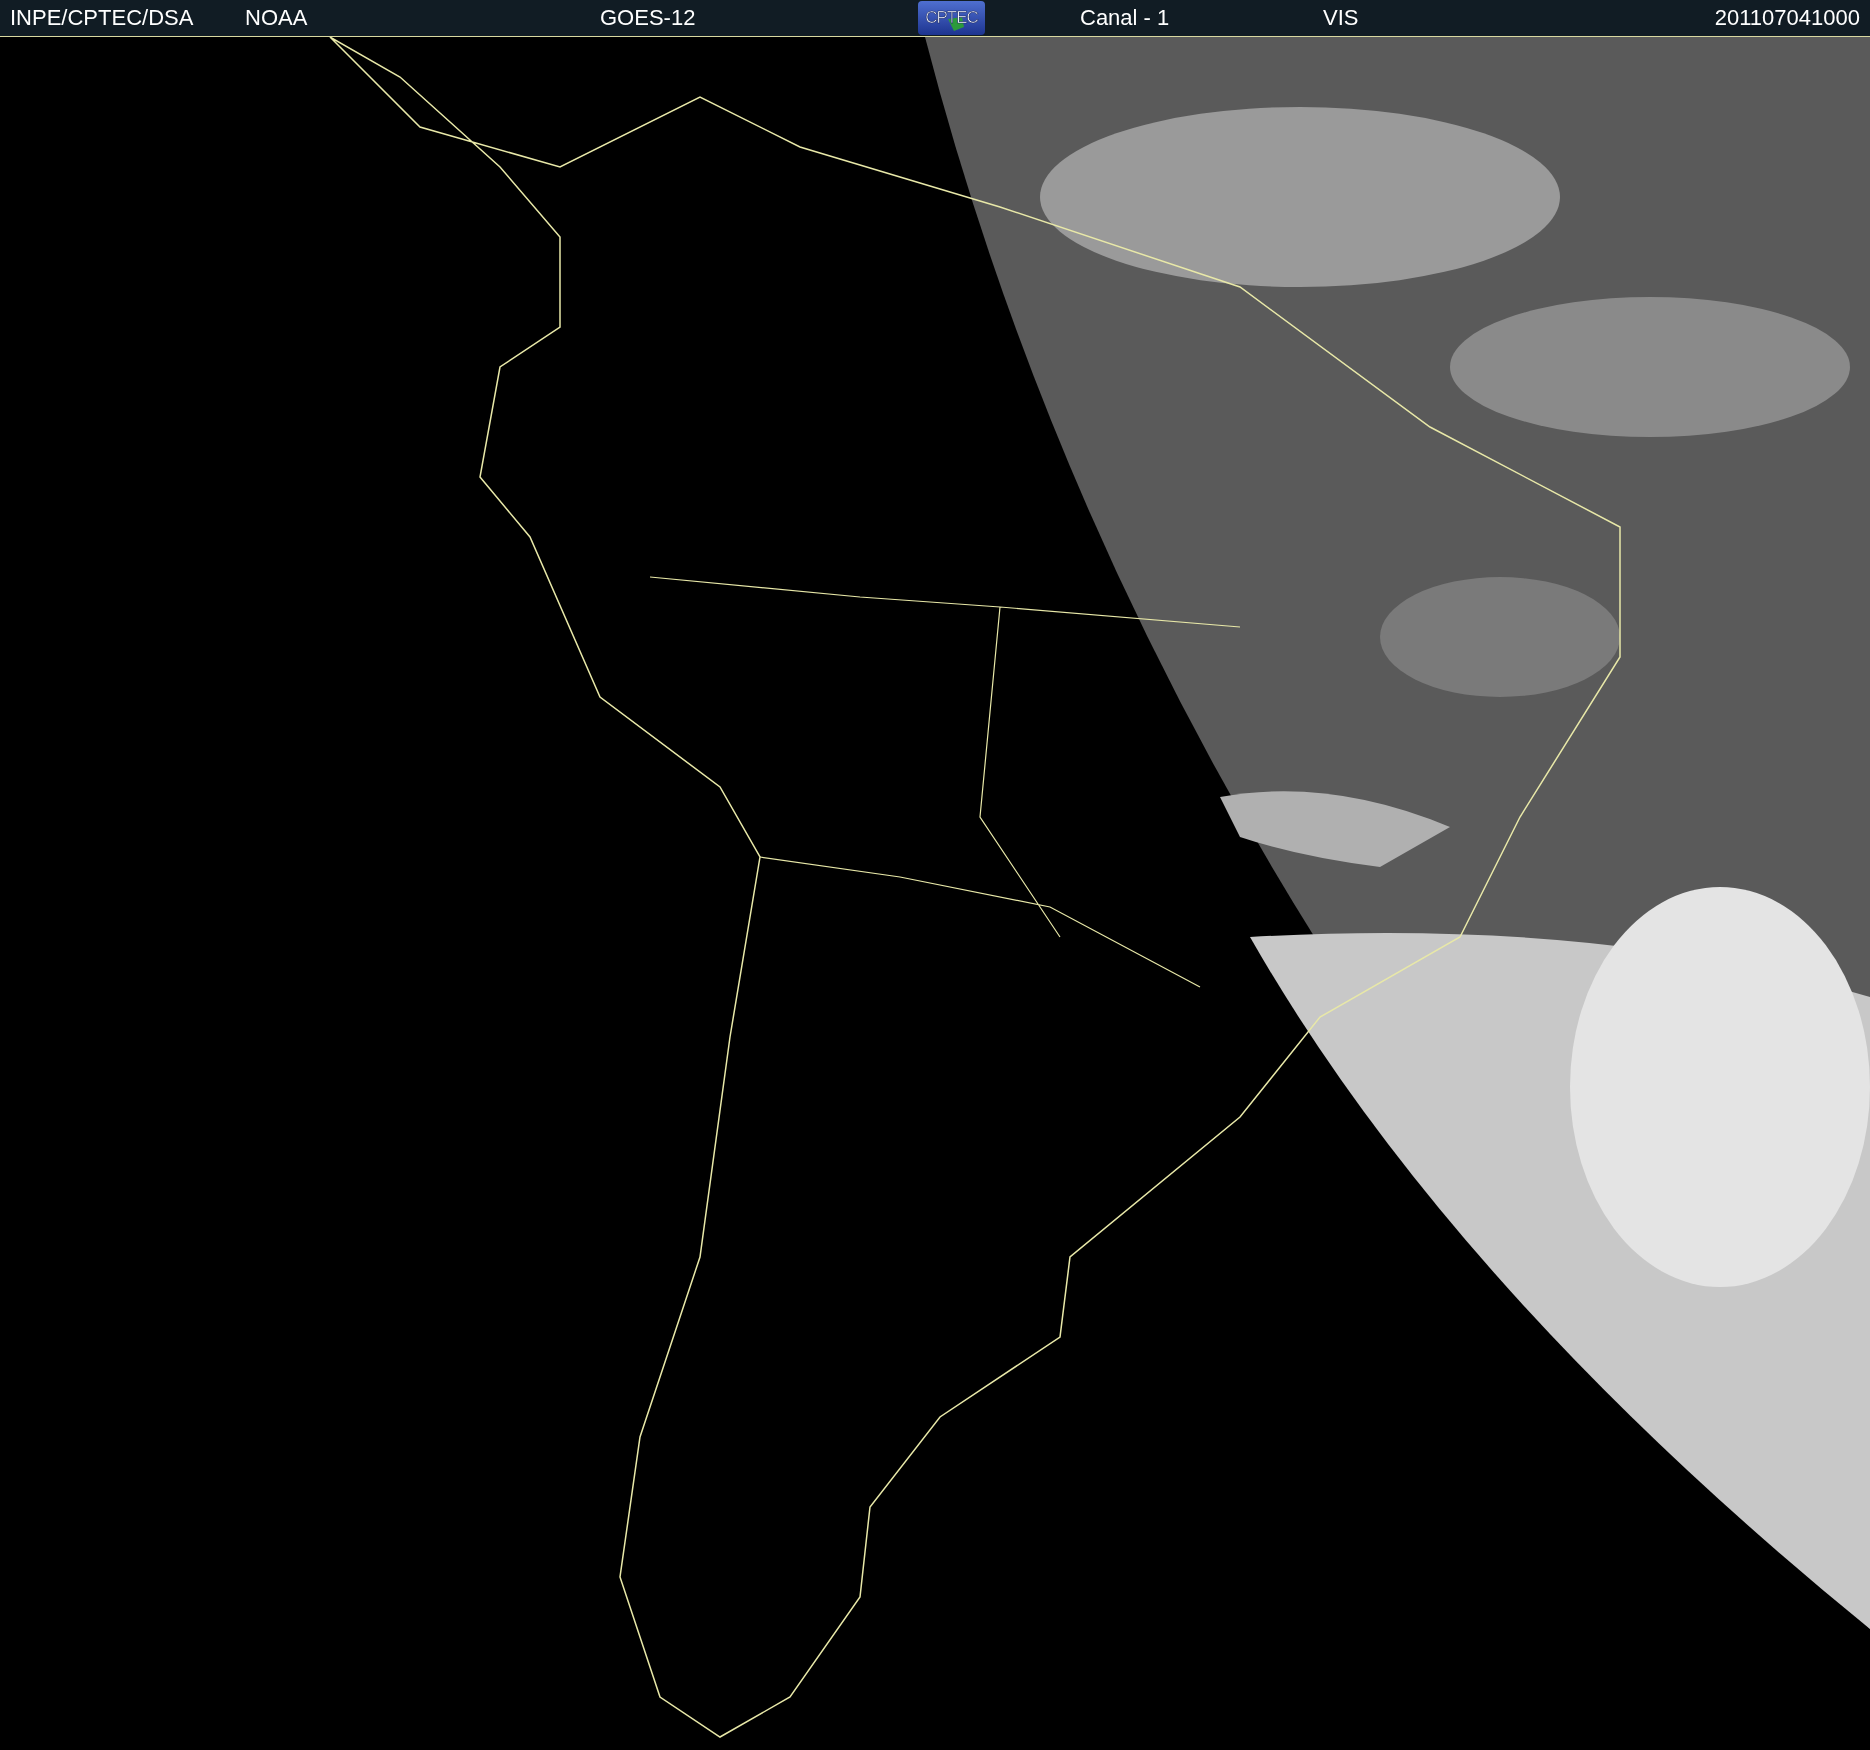 The image size is (1870, 1750). I want to click on header-label: INPE/CPTEC/DSA, so click(102, 18).